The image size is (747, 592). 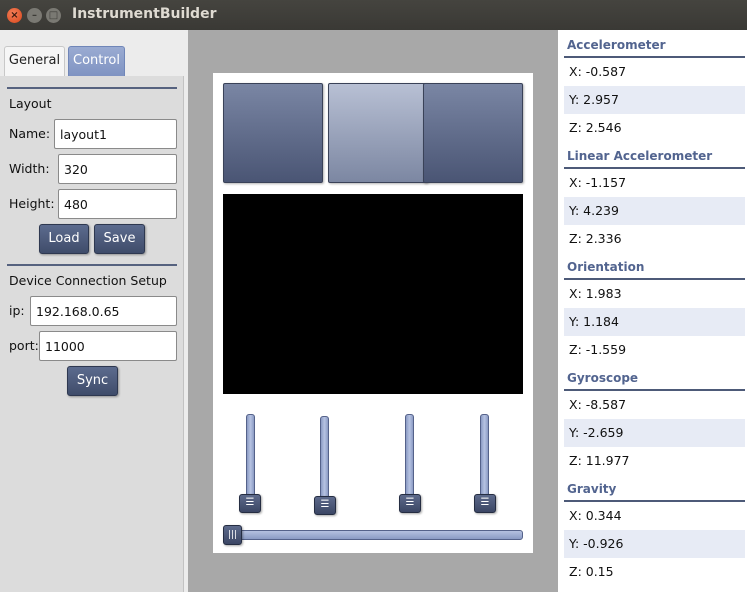 What do you see at coordinates (64, 239) in the screenshot?
I see `load-button: Load` at bounding box center [64, 239].